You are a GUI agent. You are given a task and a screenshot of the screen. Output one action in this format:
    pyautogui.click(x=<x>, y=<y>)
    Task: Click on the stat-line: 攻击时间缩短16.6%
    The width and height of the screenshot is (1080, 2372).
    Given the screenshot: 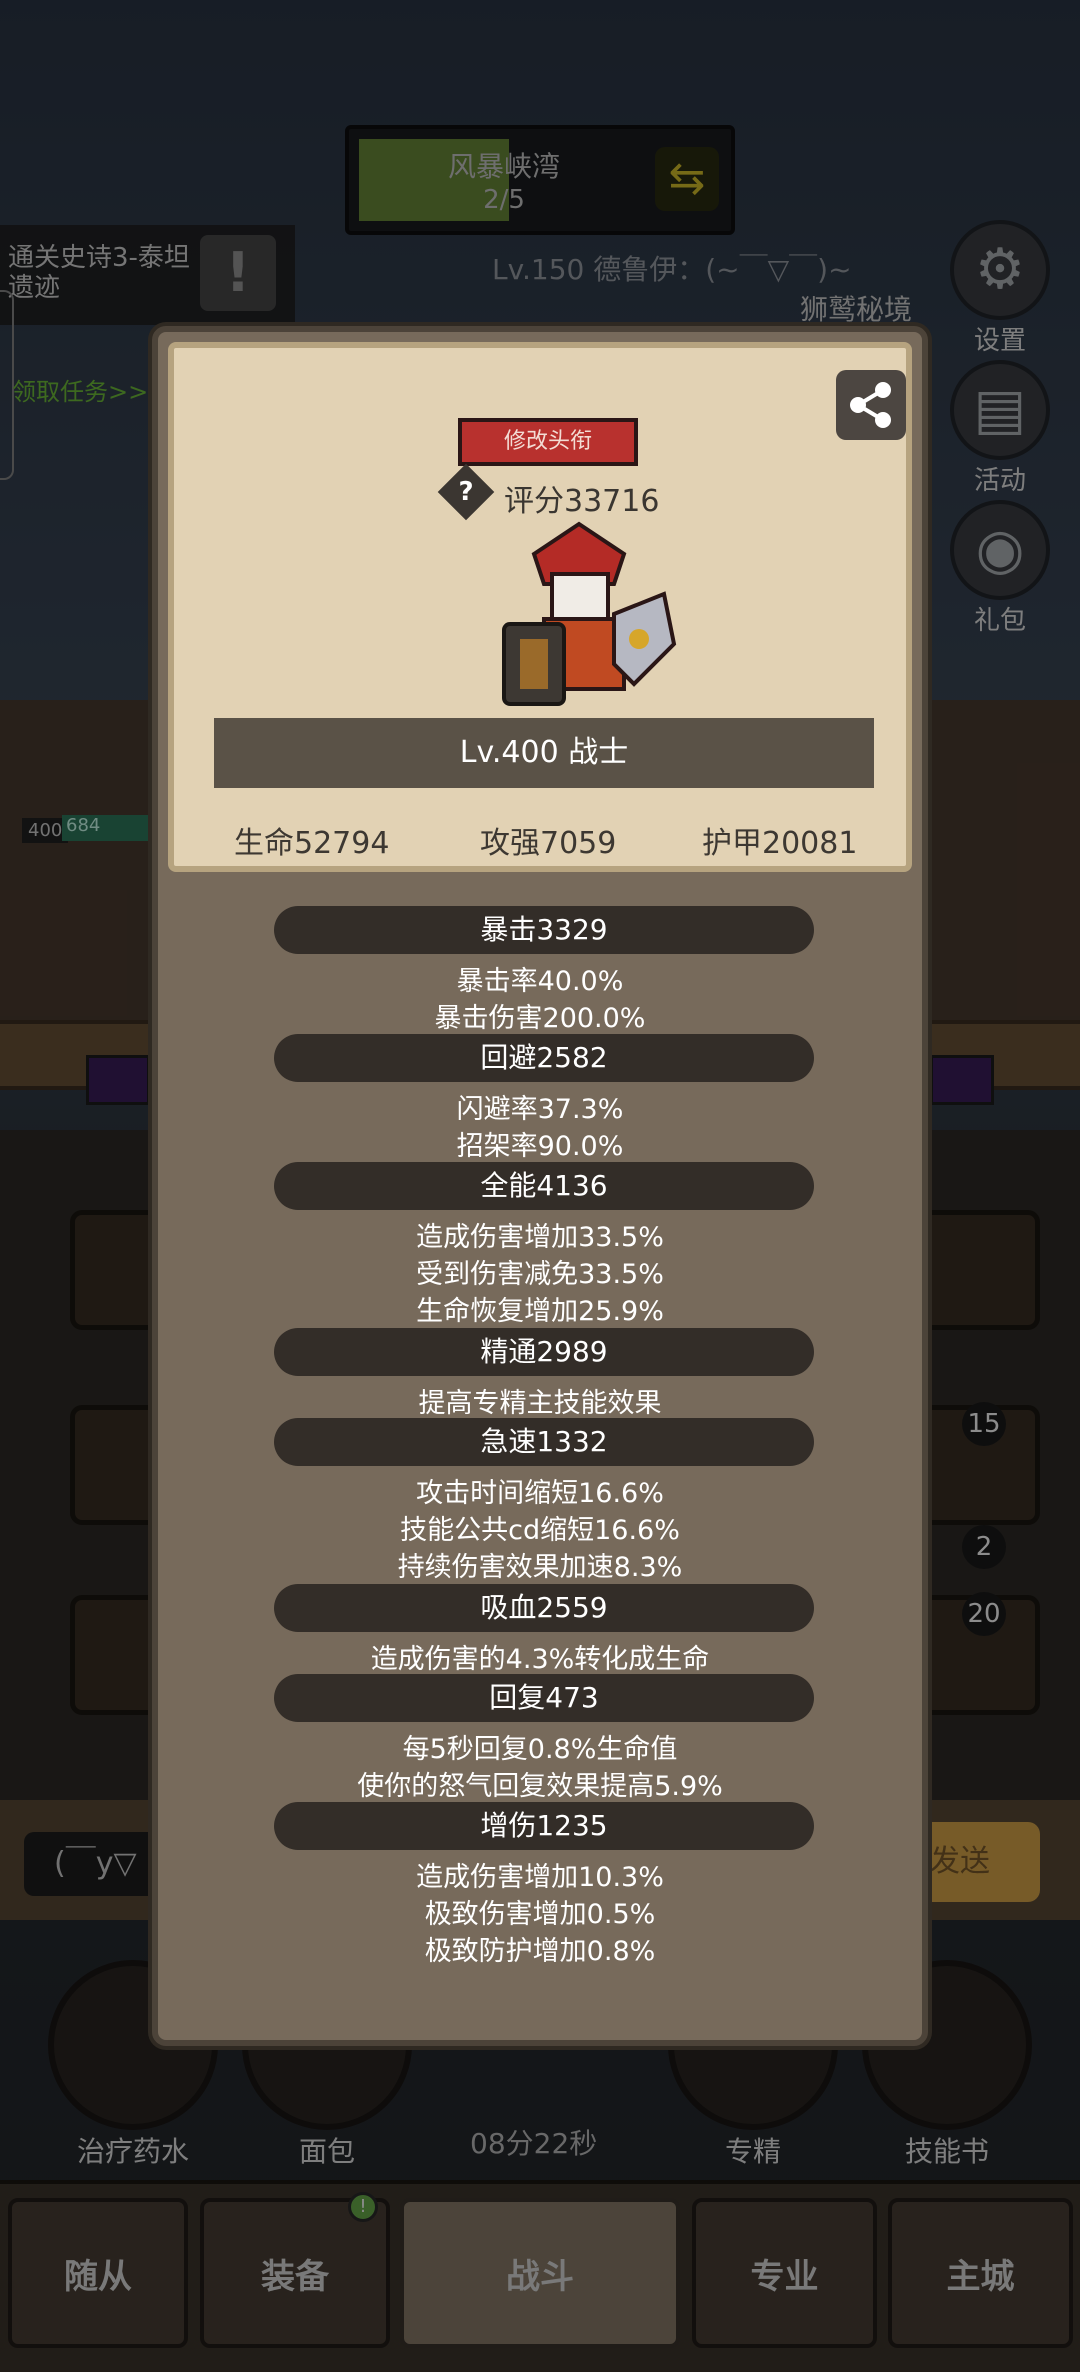 What is the action you would take?
    pyautogui.click(x=540, y=1493)
    